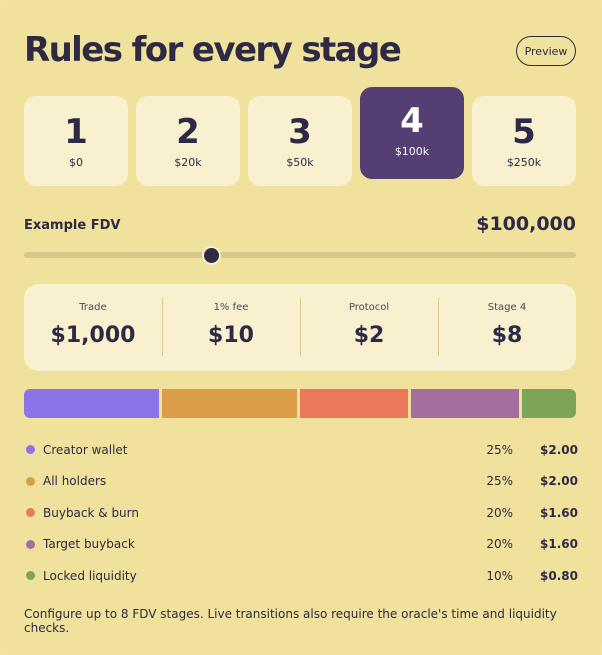 The width and height of the screenshot is (602, 655). I want to click on stat-label: Trade, so click(93, 307).